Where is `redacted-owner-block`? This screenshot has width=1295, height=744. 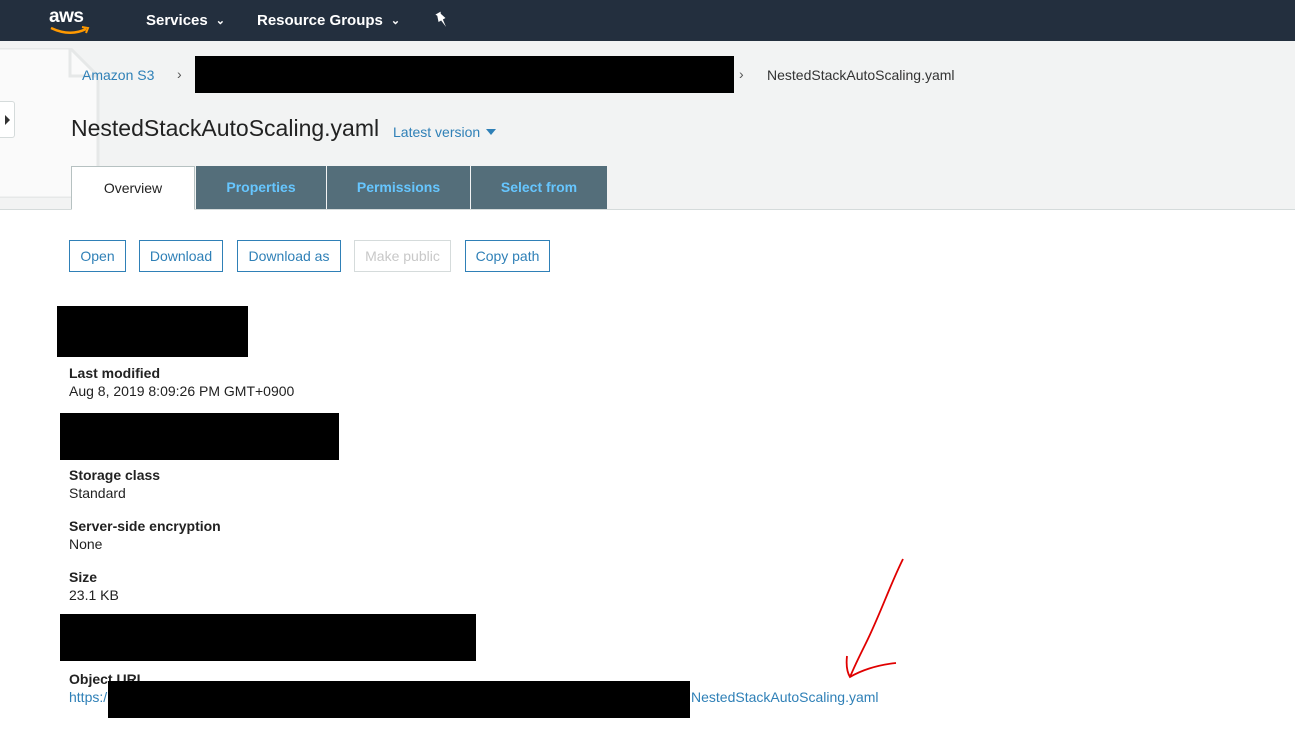 redacted-owner-block is located at coordinates (152, 331).